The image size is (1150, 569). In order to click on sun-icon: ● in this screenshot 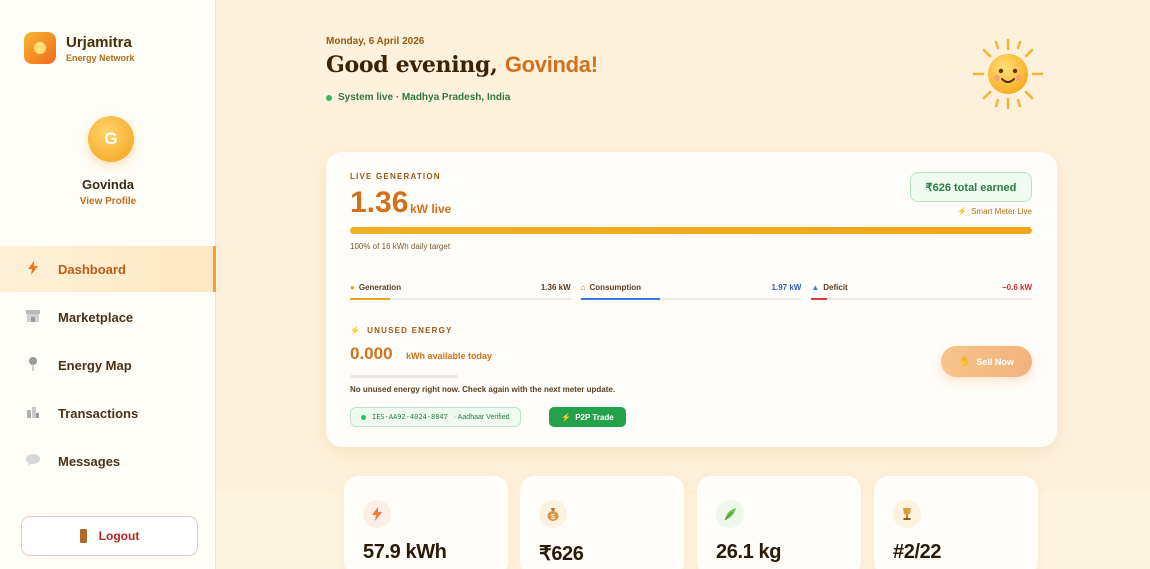, I will do `click(352, 287)`.